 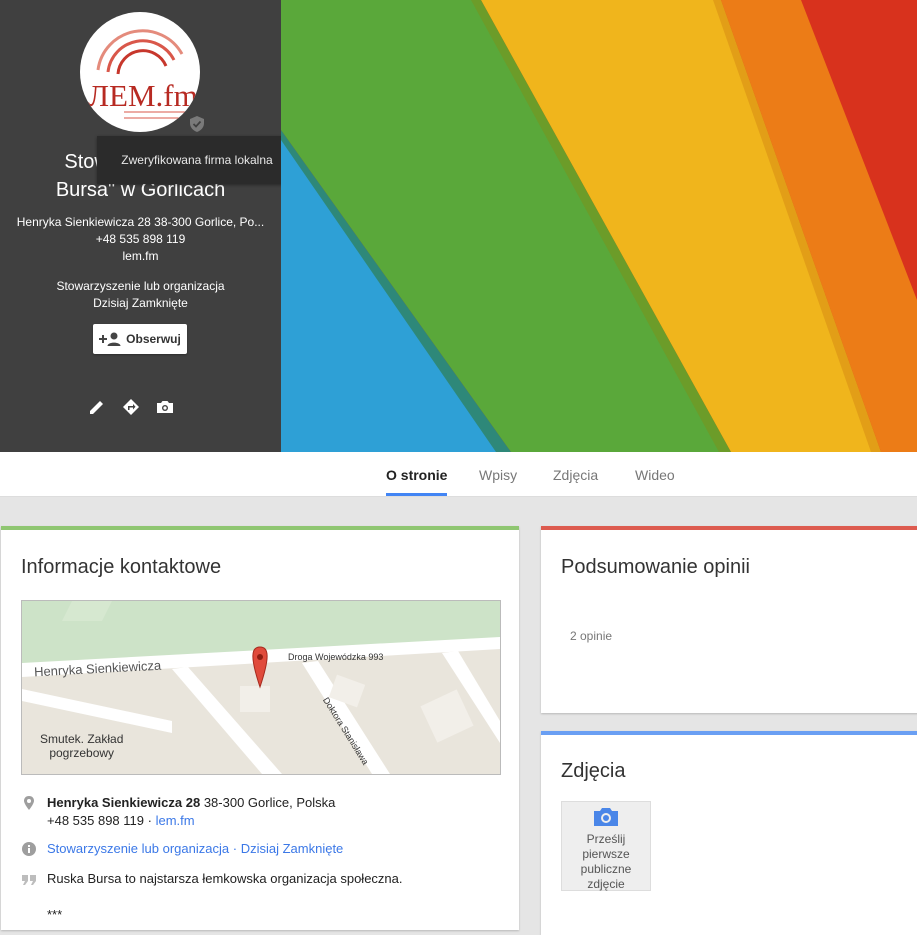 What do you see at coordinates (498, 474) in the screenshot?
I see `tab-wpisy: Wpisy` at bounding box center [498, 474].